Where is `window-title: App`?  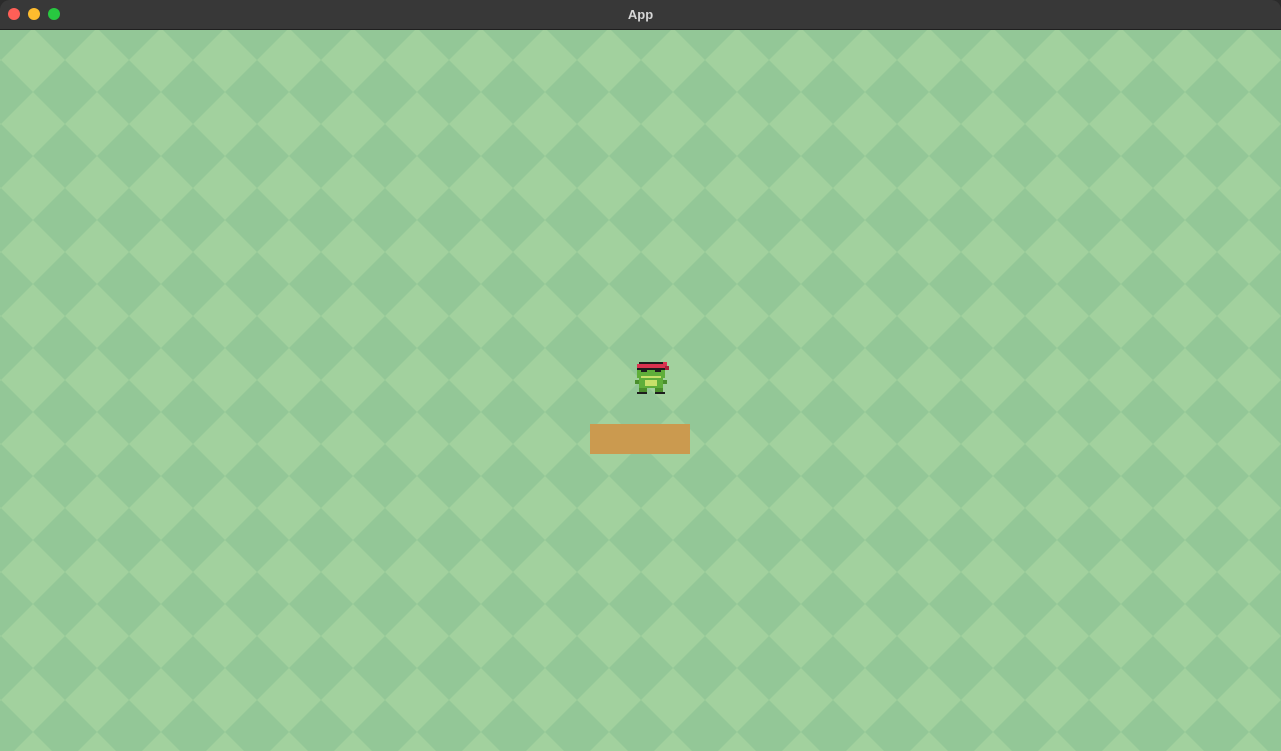 window-title: App is located at coordinates (640, 14).